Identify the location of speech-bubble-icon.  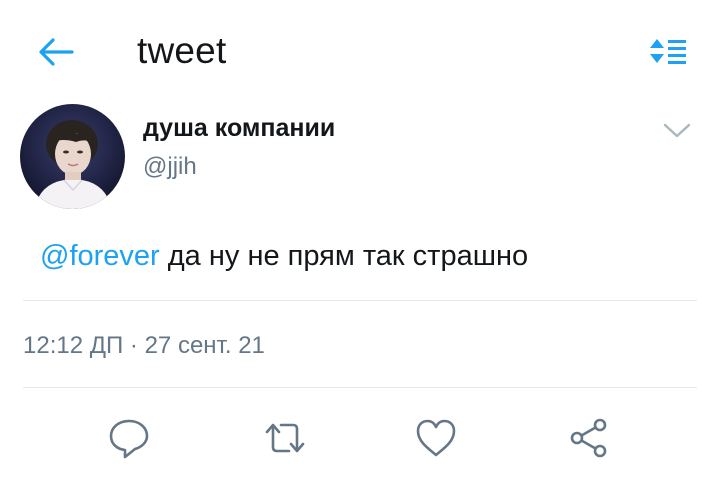
(129, 439).